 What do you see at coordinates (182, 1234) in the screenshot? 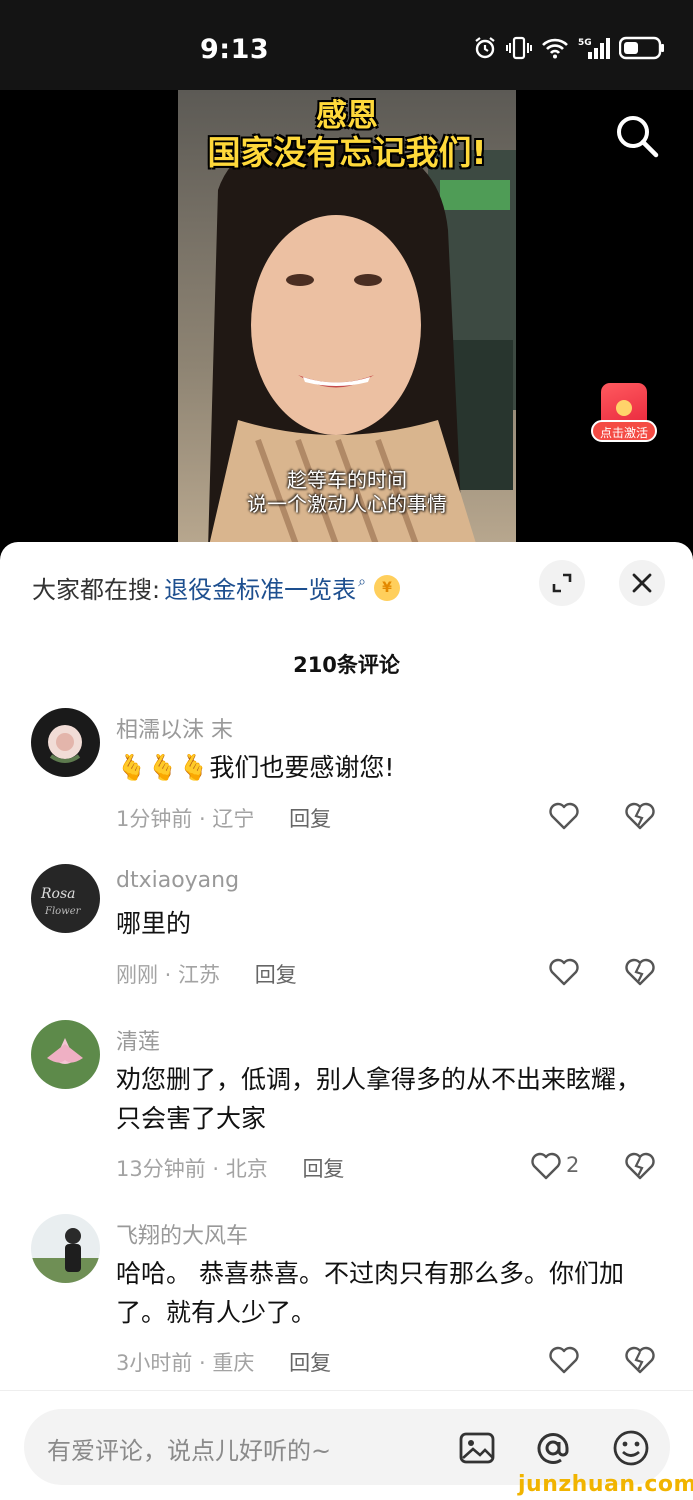
I see `comment-username: 飞翔的大风车` at bounding box center [182, 1234].